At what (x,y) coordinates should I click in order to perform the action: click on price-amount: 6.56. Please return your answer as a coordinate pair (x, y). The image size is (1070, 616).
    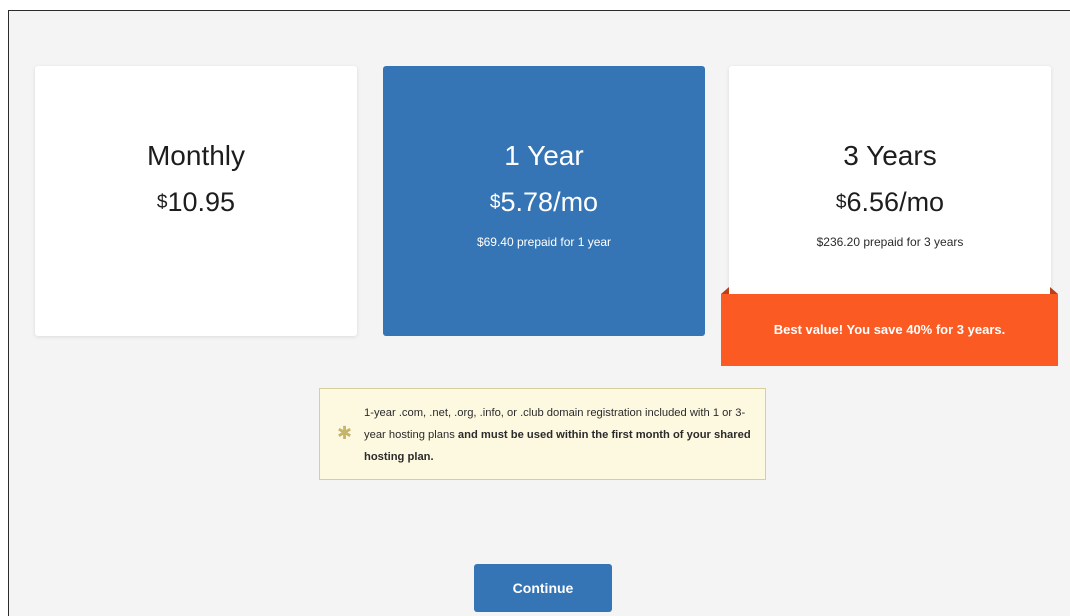
    Looking at the image, I should click on (873, 202).